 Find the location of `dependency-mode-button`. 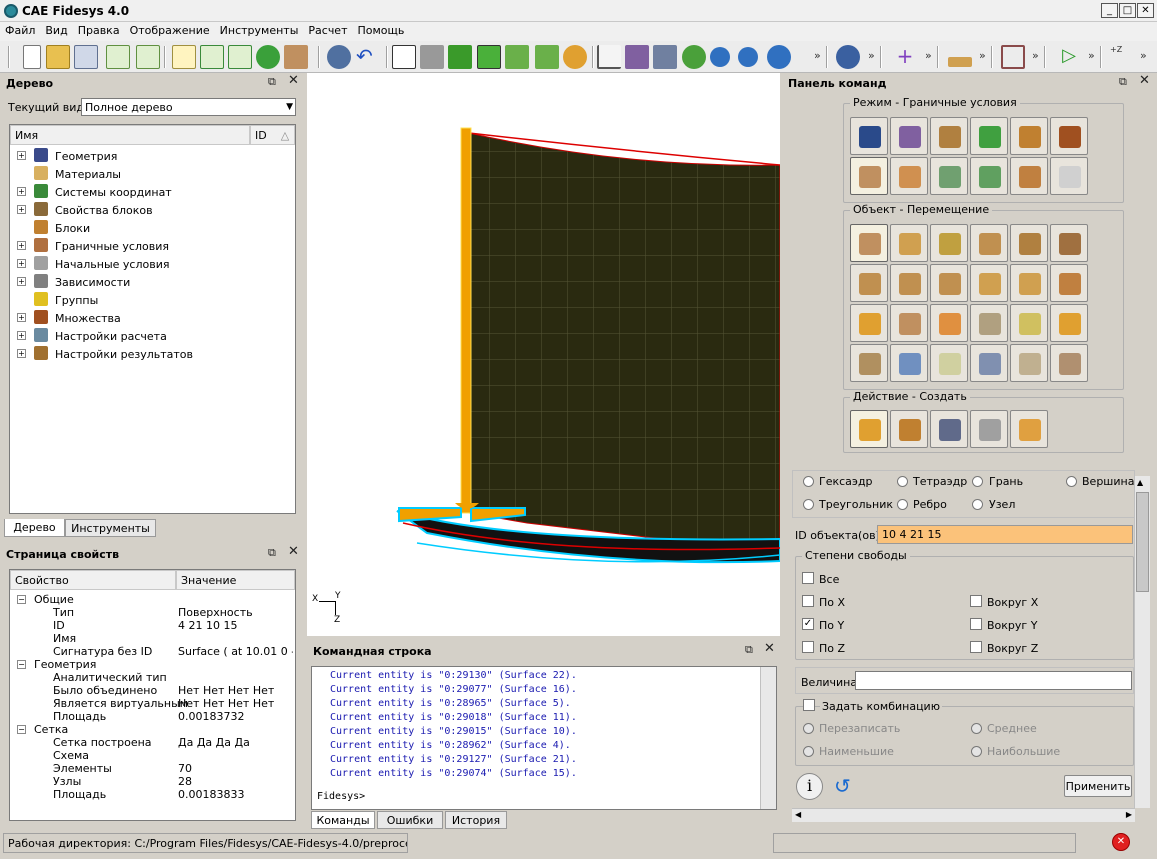

dependency-mode-button is located at coordinates (949, 176).